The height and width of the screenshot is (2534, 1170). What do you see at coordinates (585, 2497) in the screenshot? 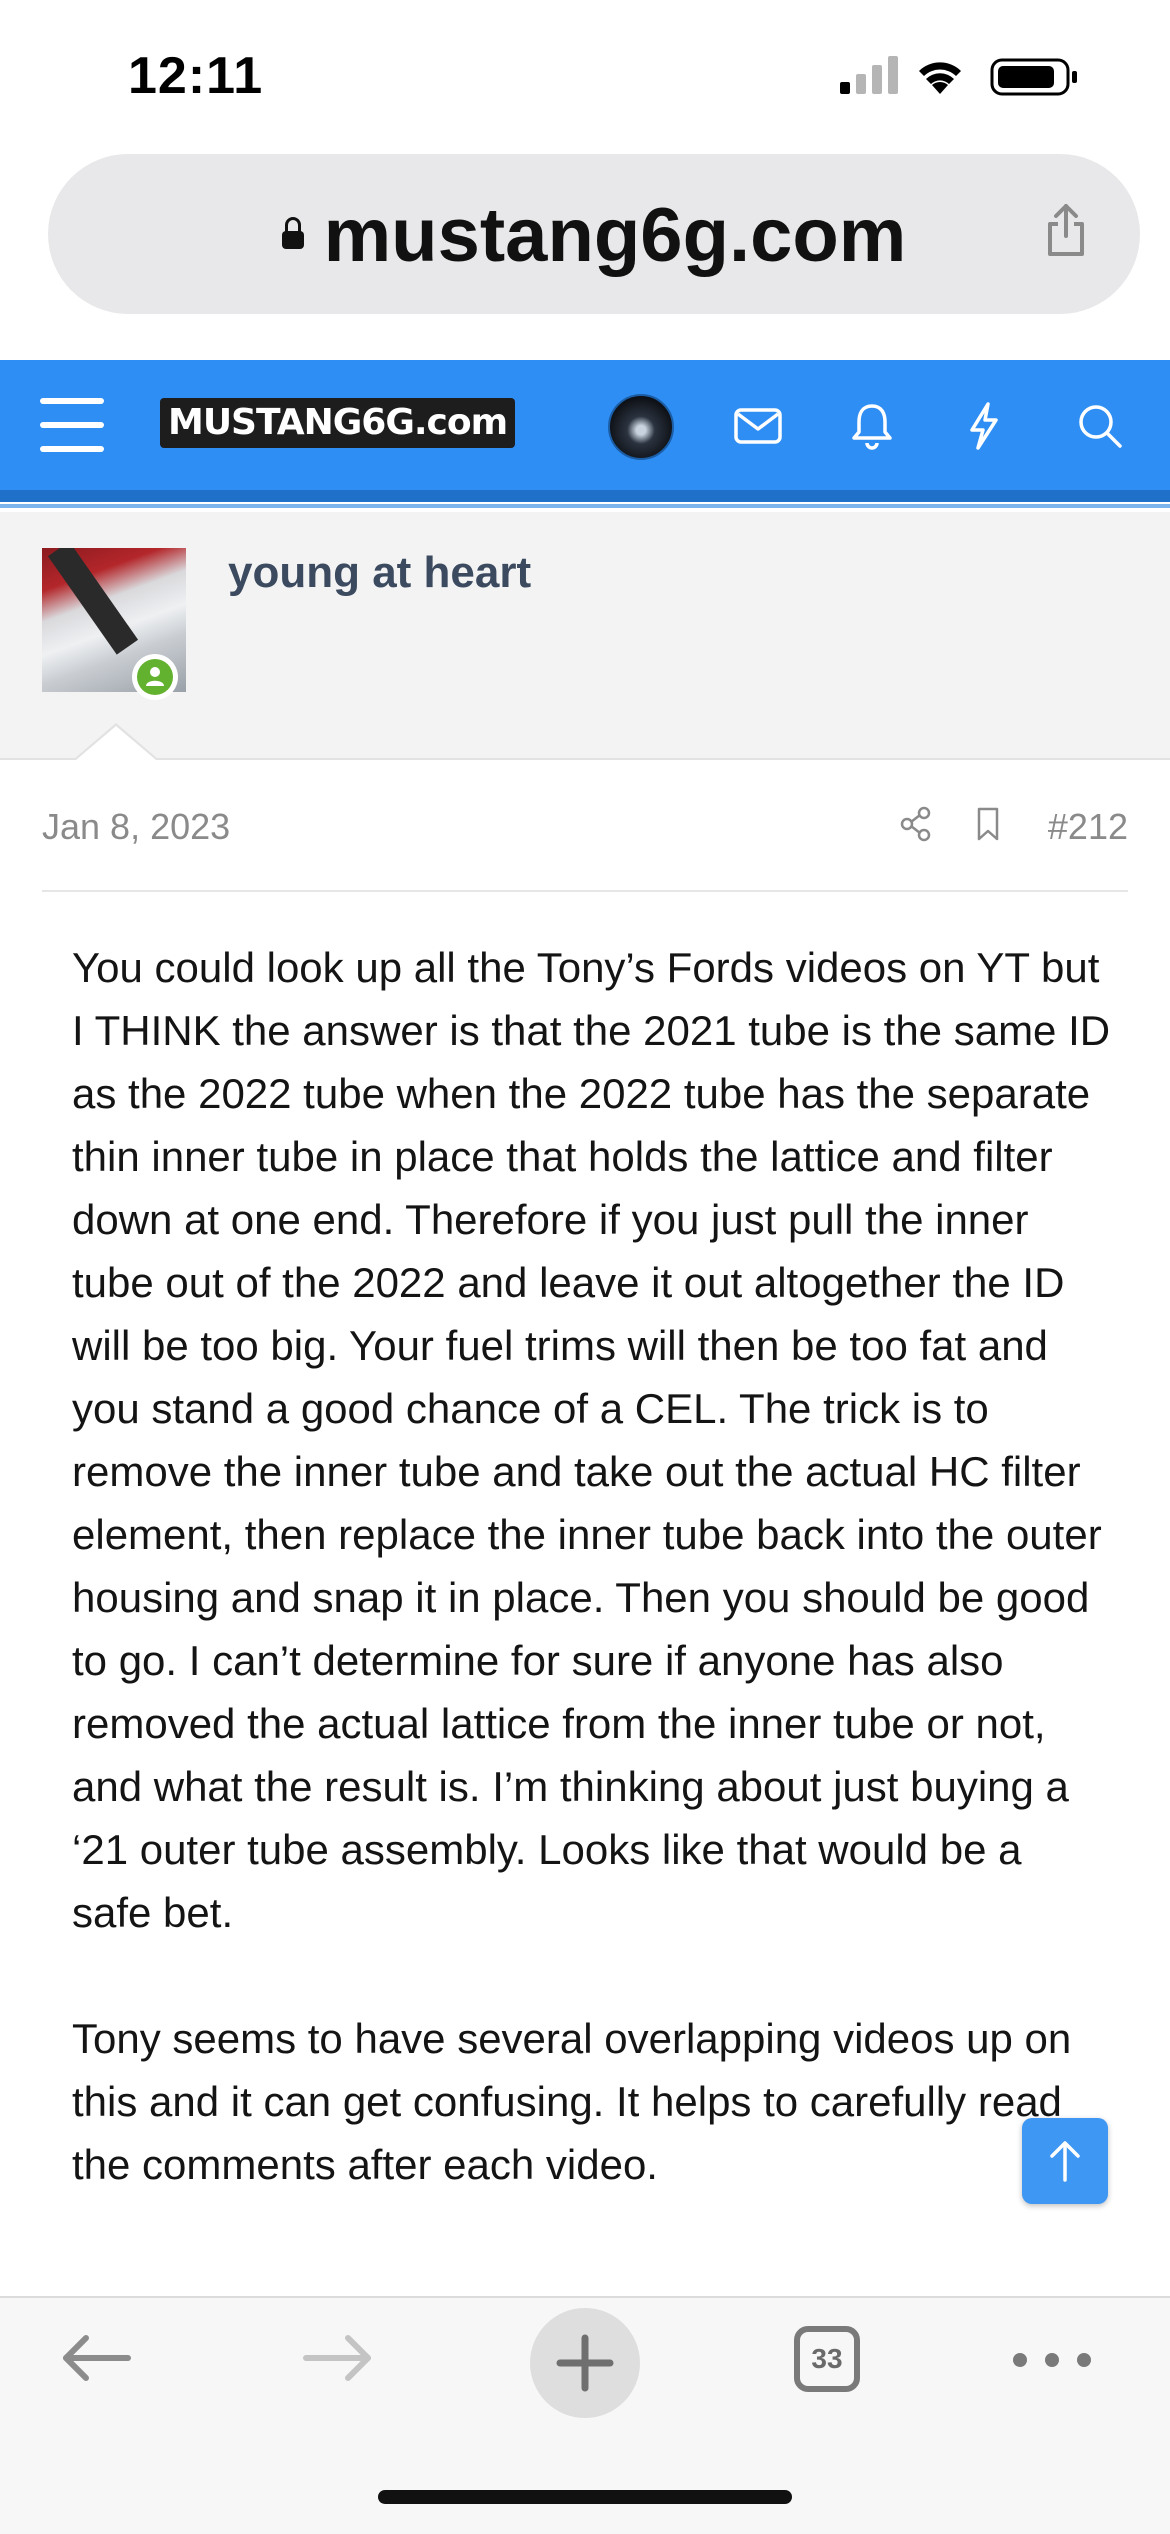
I see `home-indicator` at bounding box center [585, 2497].